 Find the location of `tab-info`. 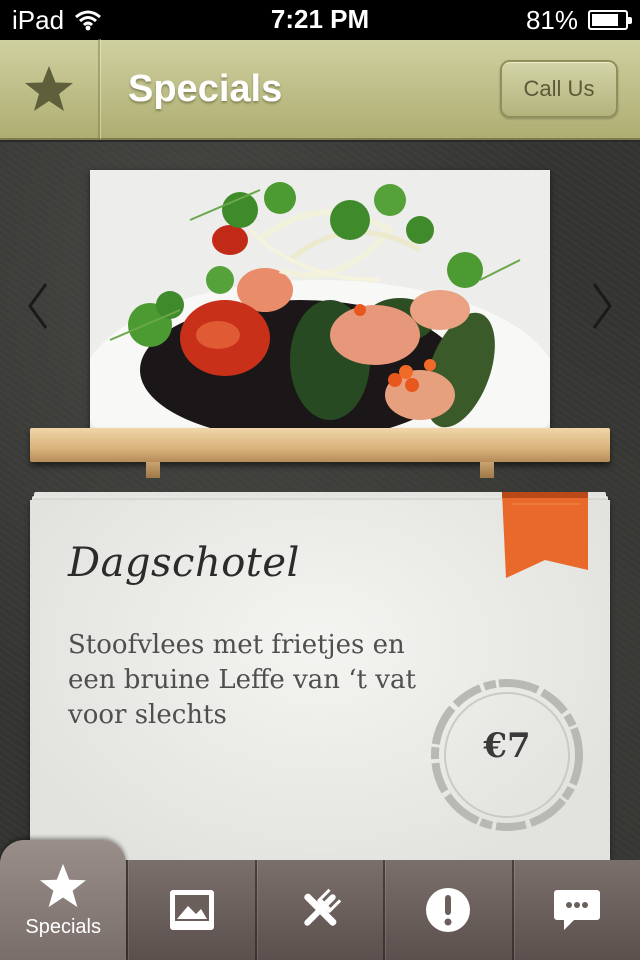

tab-info is located at coordinates (447, 910).